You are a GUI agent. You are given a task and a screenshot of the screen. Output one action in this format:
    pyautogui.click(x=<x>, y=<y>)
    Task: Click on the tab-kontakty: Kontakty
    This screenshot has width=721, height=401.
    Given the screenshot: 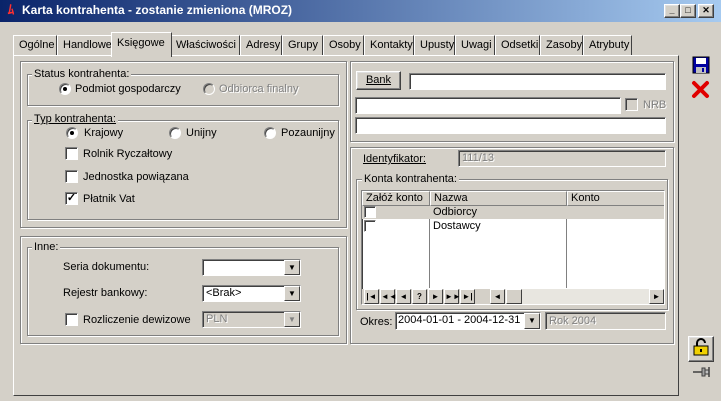 What is the action you would take?
    pyautogui.click(x=389, y=45)
    